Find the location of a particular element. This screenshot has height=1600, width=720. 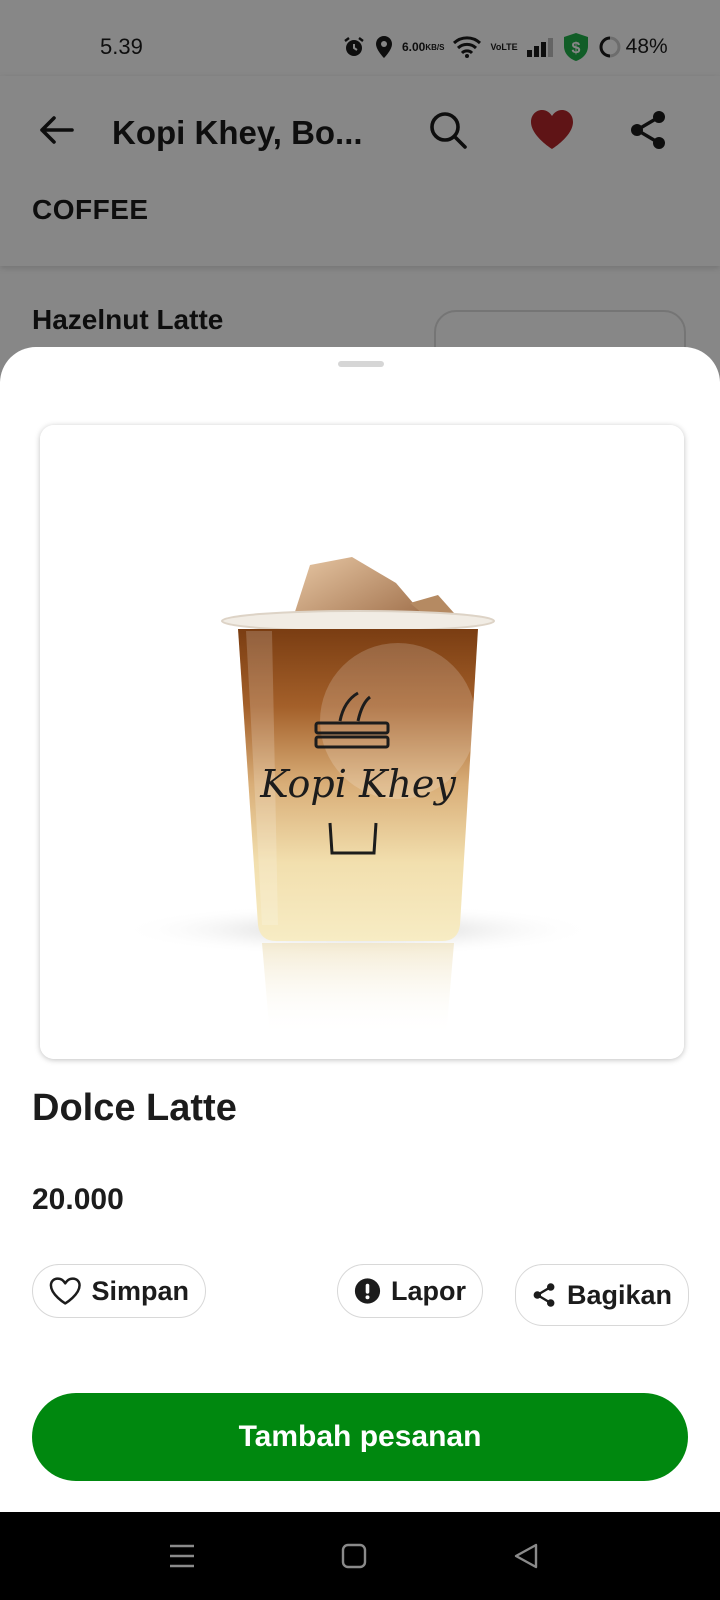

alert-circle-icon is located at coordinates (367, 1291).